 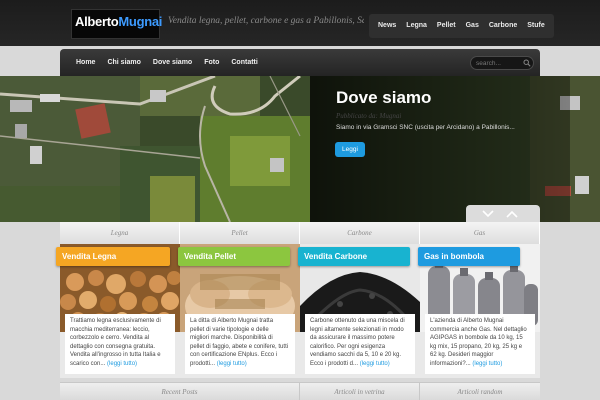 I want to click on product-title-legna: Vendita Legna, so click(x=113, y=256).